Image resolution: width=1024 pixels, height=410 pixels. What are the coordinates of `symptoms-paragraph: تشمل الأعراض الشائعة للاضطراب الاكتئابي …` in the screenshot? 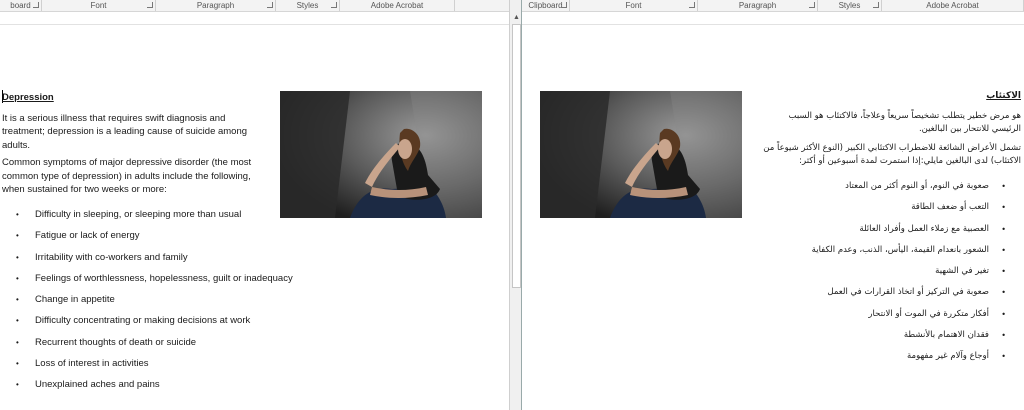 It's located at (892, 154).